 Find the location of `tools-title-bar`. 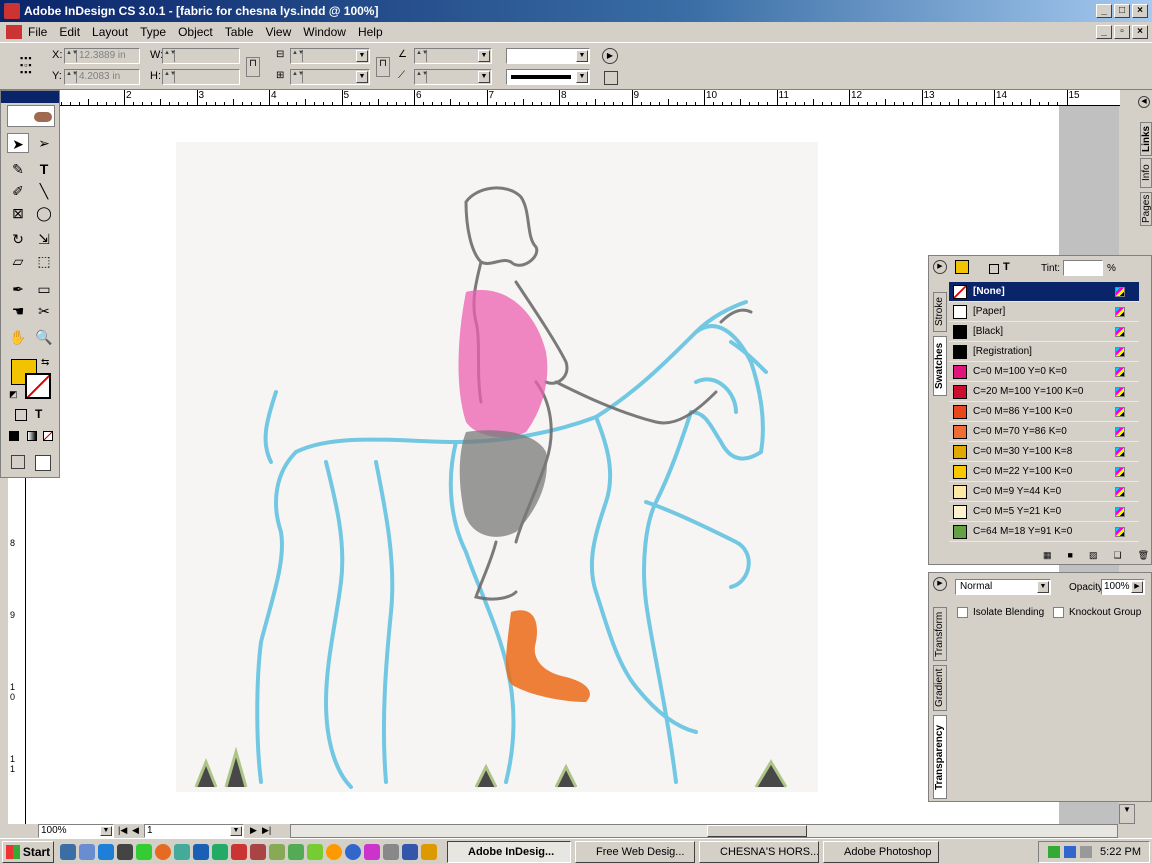

tools-title-bar is located at coordinates (30, 97).